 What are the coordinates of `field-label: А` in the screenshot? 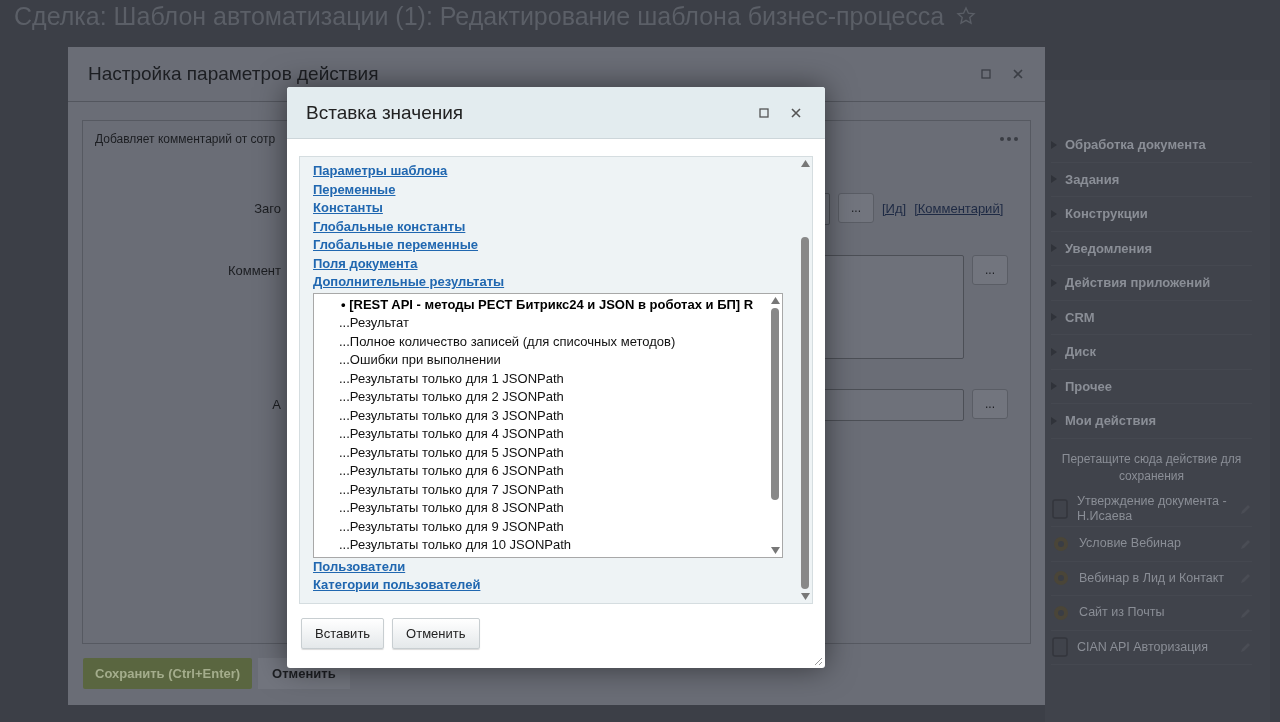 It's located at (276, 404).